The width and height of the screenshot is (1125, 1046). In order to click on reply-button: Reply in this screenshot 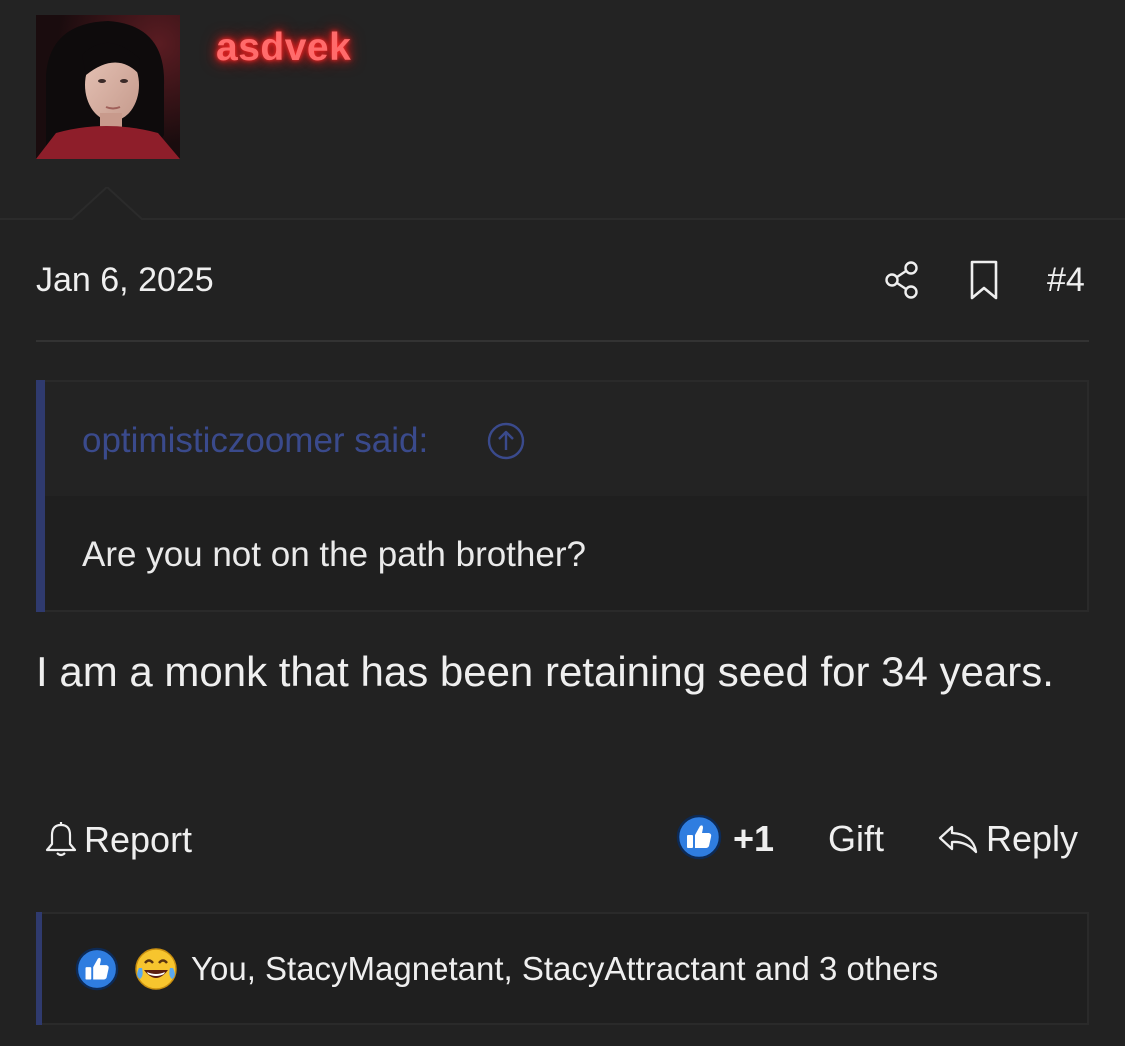, I will do `click(1007, 839)`.